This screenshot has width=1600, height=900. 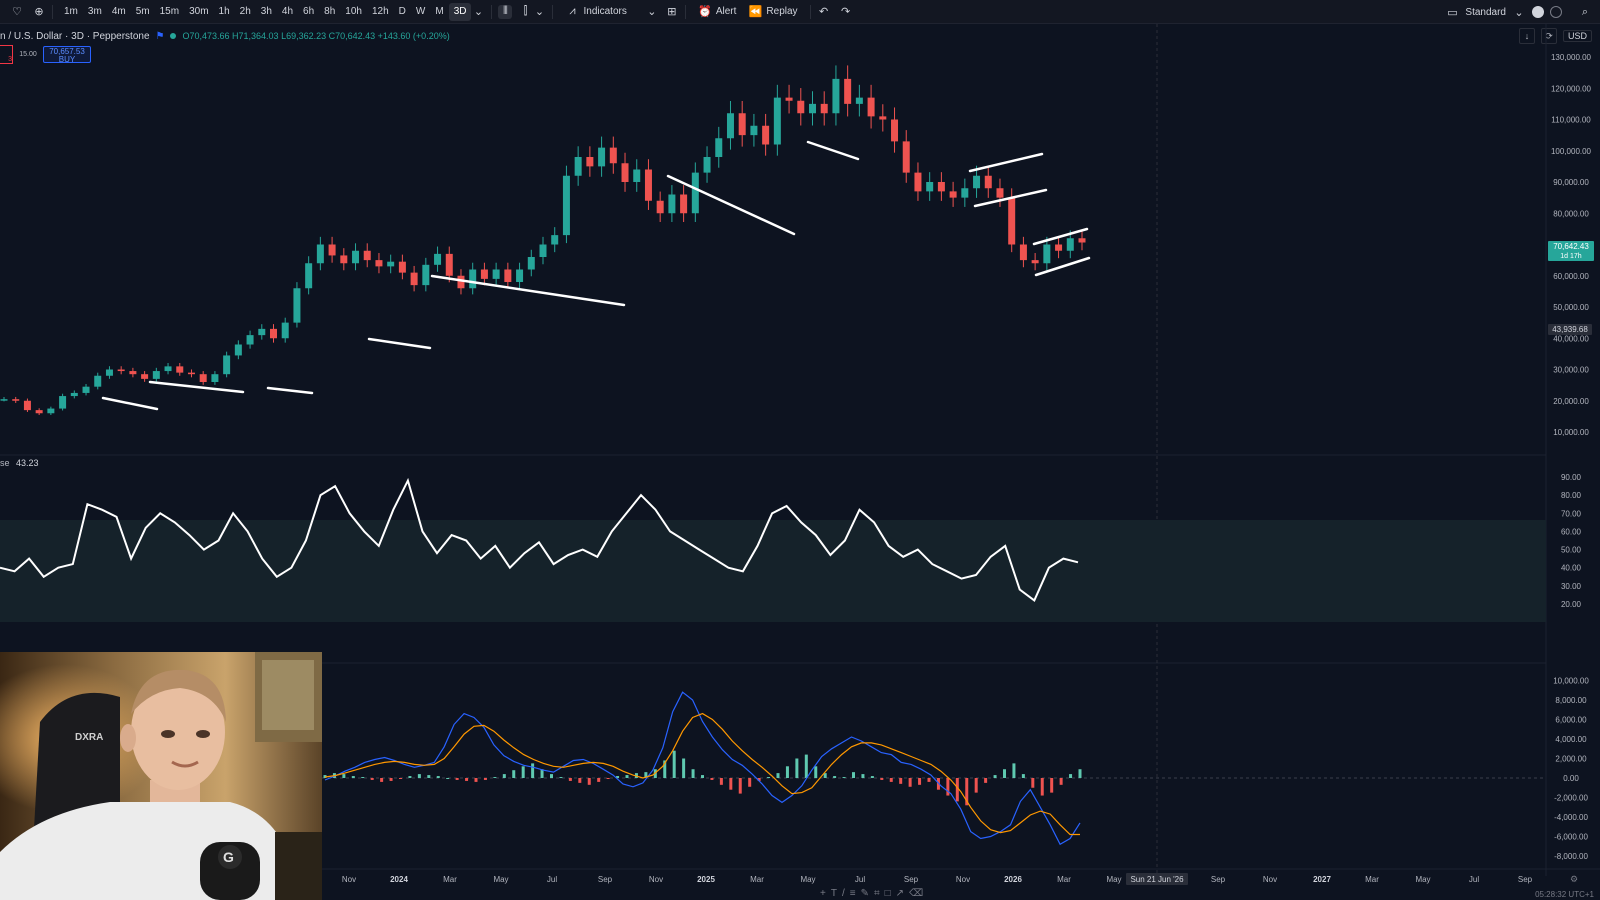 I want to click on timeframe-4m: 4m, so click(x=119, y=12).